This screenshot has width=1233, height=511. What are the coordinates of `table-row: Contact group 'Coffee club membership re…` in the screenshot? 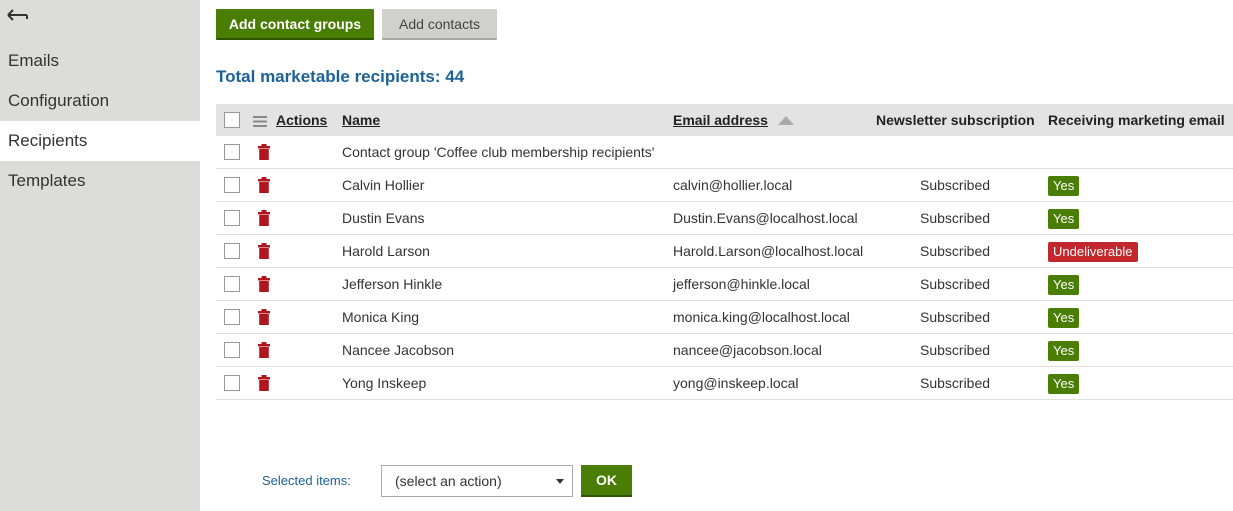 It's located at (724, 152).